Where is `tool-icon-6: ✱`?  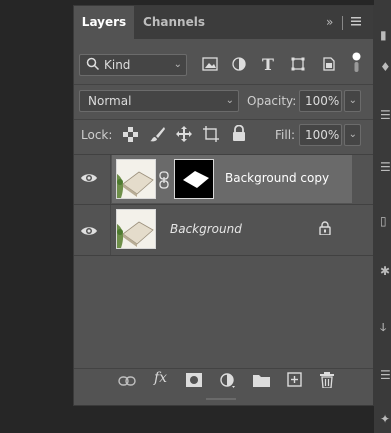
tool-icon-6: ✱ is located at coordinates (385, 271).